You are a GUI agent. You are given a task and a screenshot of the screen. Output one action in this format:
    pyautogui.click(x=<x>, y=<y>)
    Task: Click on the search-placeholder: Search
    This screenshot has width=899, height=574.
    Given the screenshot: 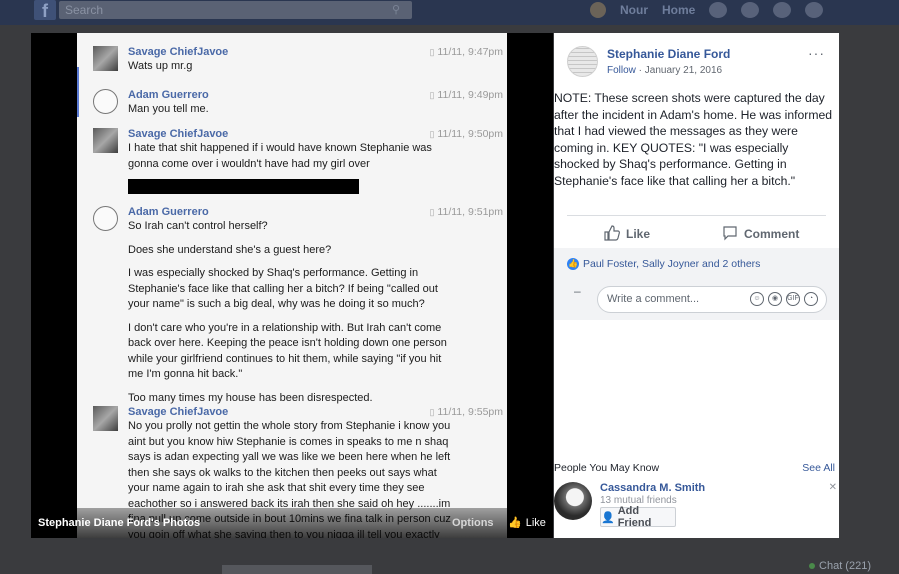 What is the action you would take?
    pyautogui.click(x=84, y=10)
    